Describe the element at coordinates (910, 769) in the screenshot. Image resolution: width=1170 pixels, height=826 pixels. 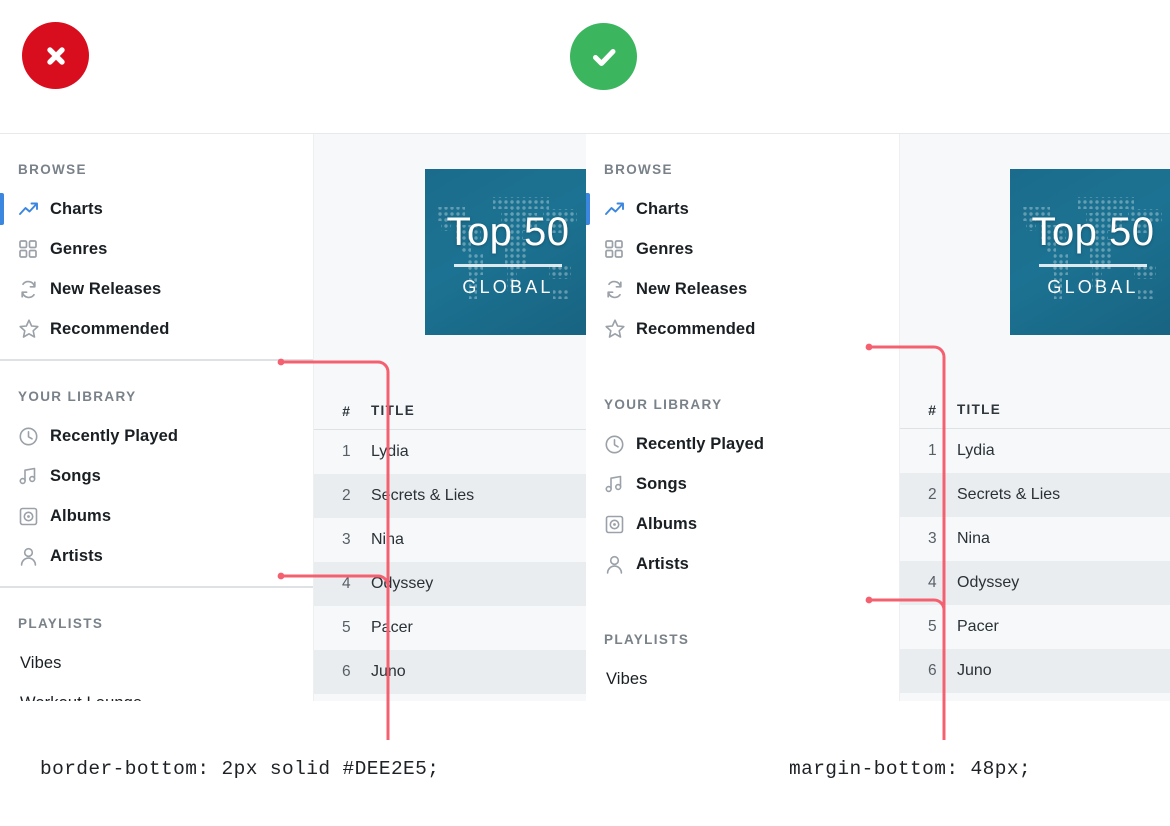
I see `annotation-correct: margin-bottom: 48px;` at that location.